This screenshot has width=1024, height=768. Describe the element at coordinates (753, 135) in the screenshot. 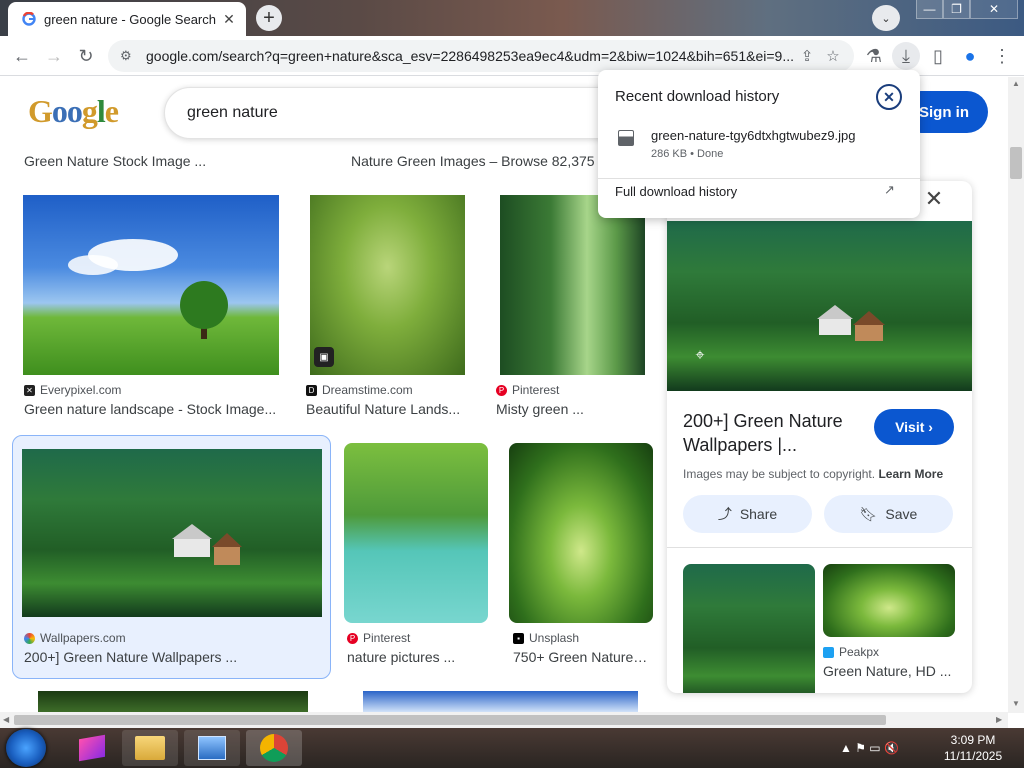

I see `download-filename: green-nature-tgy6dtxhgtwubez9.jpg` at that location.